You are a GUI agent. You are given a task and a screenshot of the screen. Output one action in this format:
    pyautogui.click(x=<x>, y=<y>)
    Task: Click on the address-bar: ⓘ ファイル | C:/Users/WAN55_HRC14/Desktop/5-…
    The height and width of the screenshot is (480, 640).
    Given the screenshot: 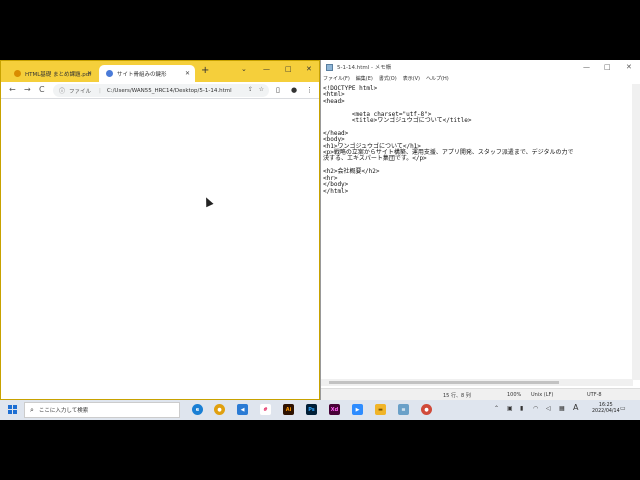 What is the action you would take?
    pyautogui.click(x=161, y=90)
    